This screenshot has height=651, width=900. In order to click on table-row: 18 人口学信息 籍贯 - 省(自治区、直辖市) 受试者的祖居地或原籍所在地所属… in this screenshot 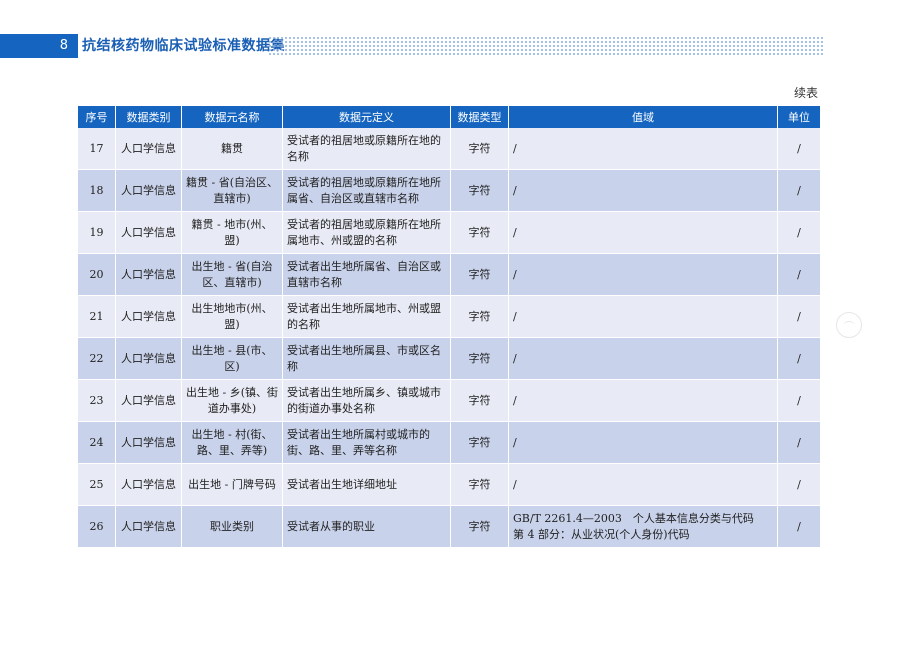, I will do `click(449, 190)`.